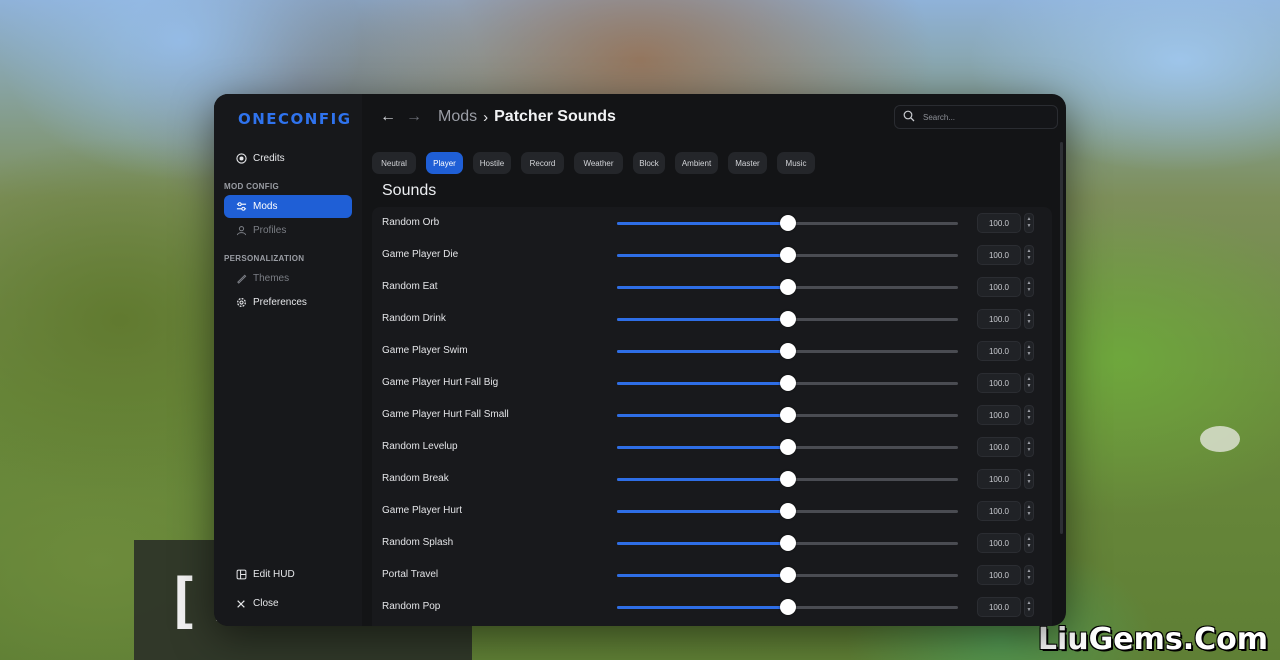 The width and height of the screenshot is (1280, 660). I want to click on sound-label: Random Levelup, so click(420, 446).